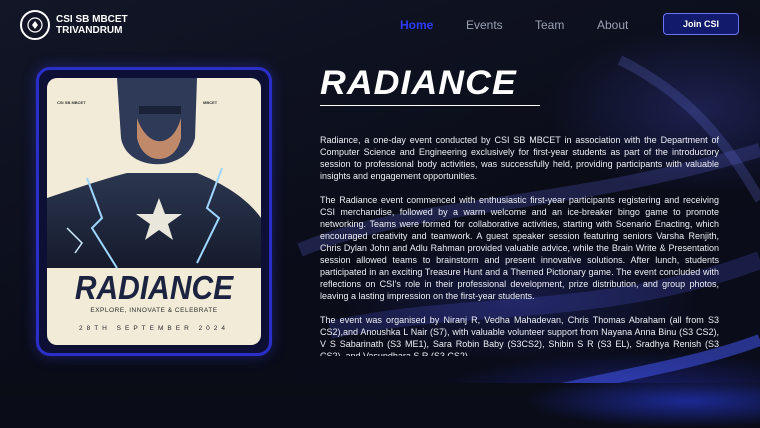  Describe the element at coordinates (640, 405) in the screenshot. I see `footer-glow` at that location.